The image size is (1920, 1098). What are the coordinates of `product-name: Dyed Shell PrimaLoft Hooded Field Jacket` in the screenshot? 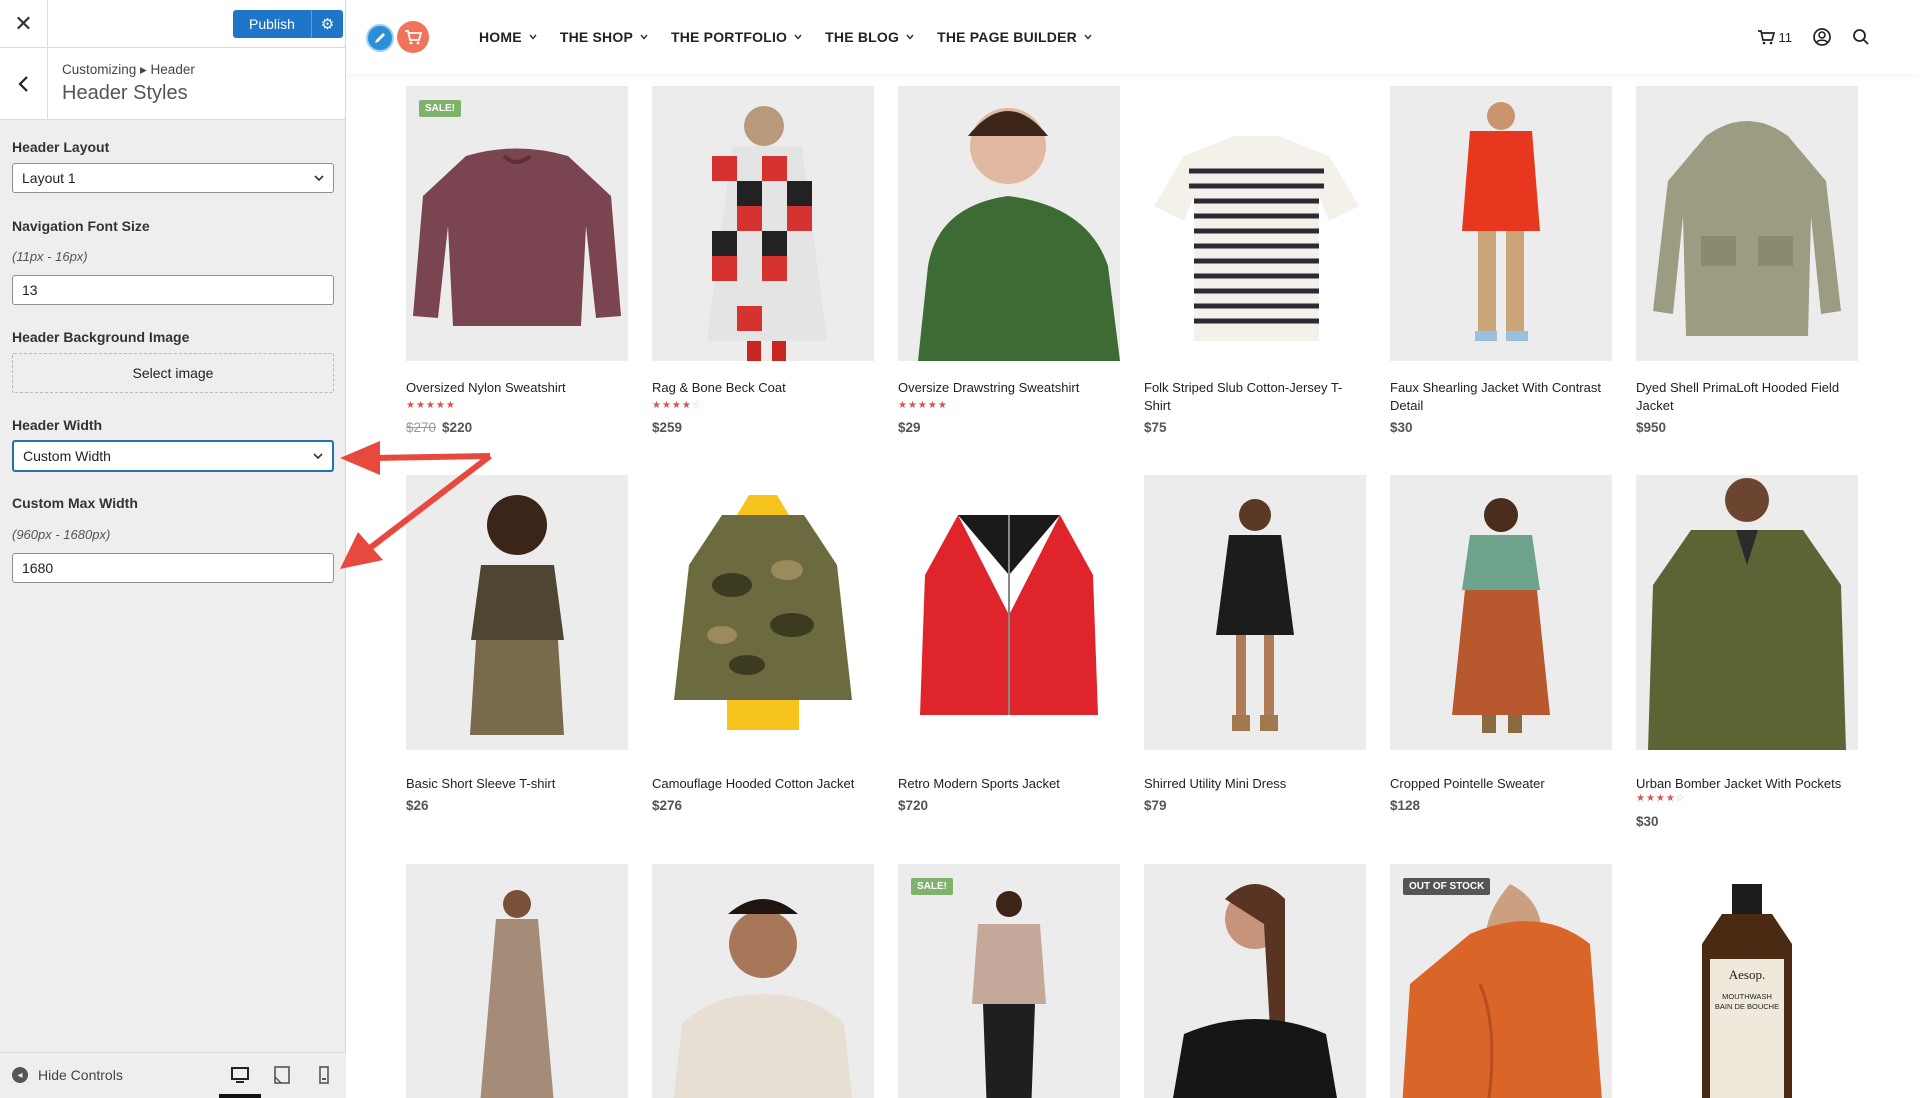 It's located at (1747, 397).